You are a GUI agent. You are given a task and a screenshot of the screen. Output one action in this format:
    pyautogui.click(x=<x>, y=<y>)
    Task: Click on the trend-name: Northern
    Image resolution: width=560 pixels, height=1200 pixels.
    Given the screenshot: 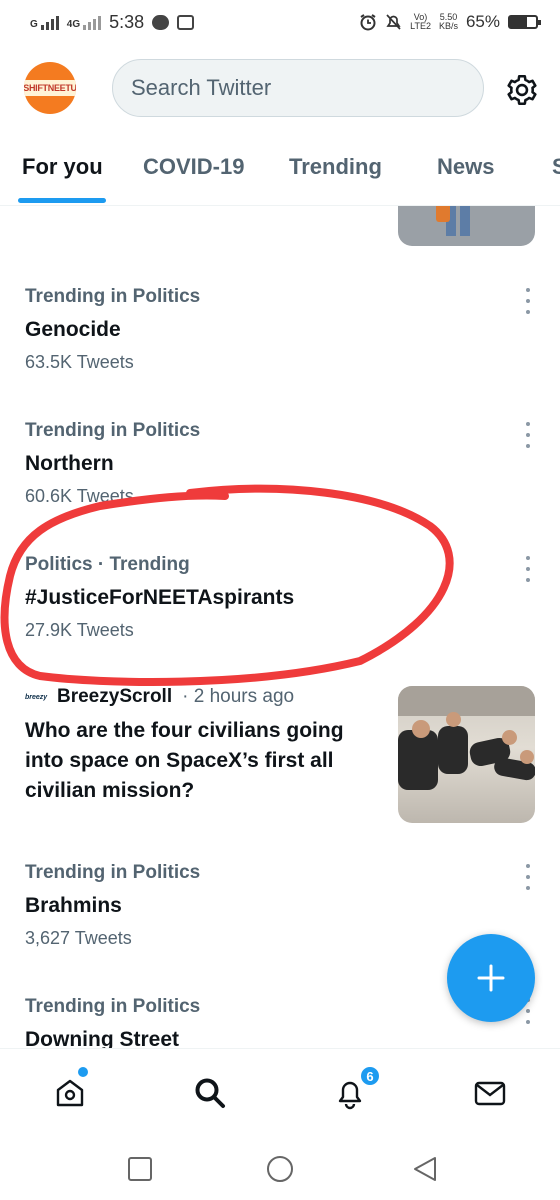 What is the action you would take?
    pyautogui.click(x=69, y=463)
    